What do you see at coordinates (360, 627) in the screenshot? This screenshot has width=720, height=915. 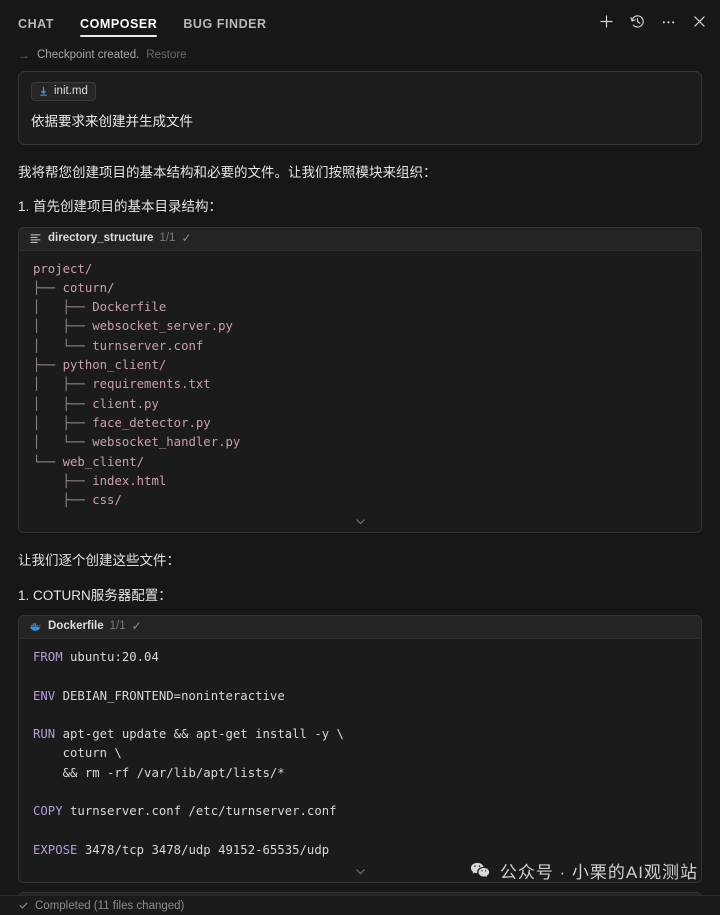 I see `code-block-header: Dockerfile 1/1 ✓` at bounding box center [360, 627].